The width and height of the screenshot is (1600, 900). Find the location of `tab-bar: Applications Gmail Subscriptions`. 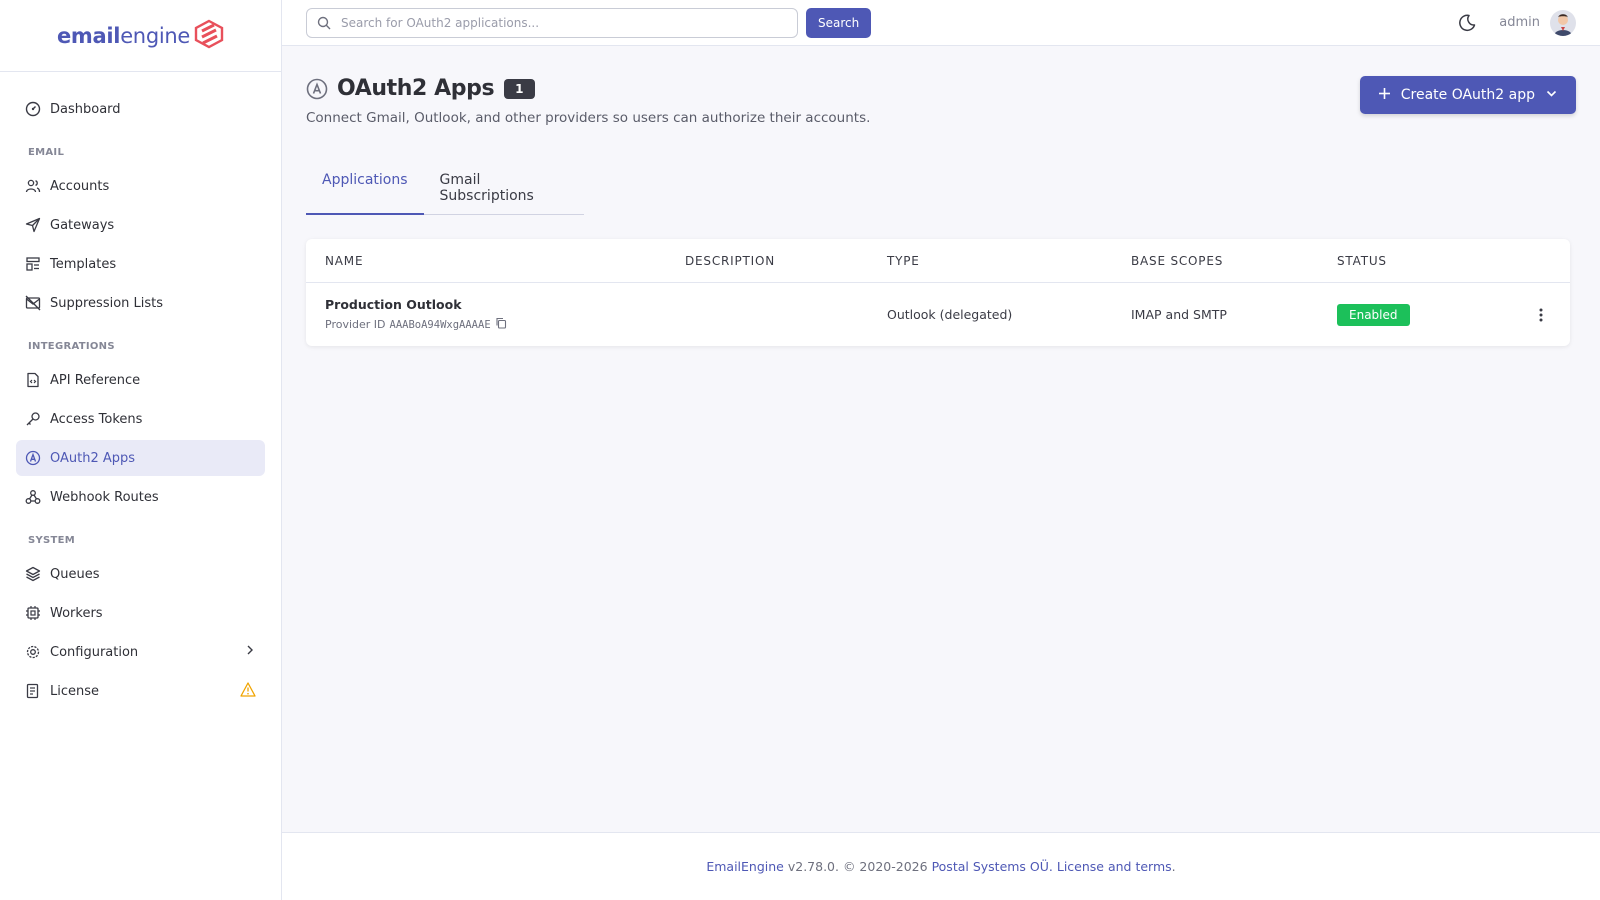

tab-bar: Applications Gmail Subscriptions is located at coordinates (445, 193).